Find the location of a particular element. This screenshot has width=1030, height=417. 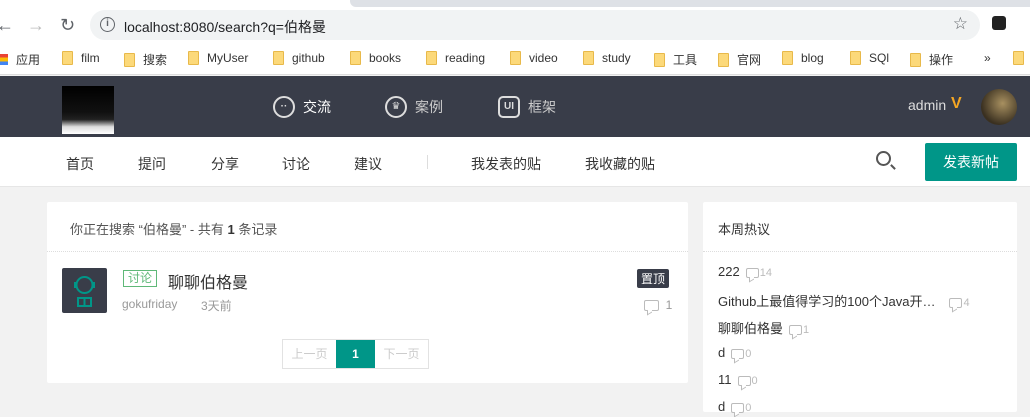

hot-topics-title: 本周热议 is located at coordinates (860, 227).